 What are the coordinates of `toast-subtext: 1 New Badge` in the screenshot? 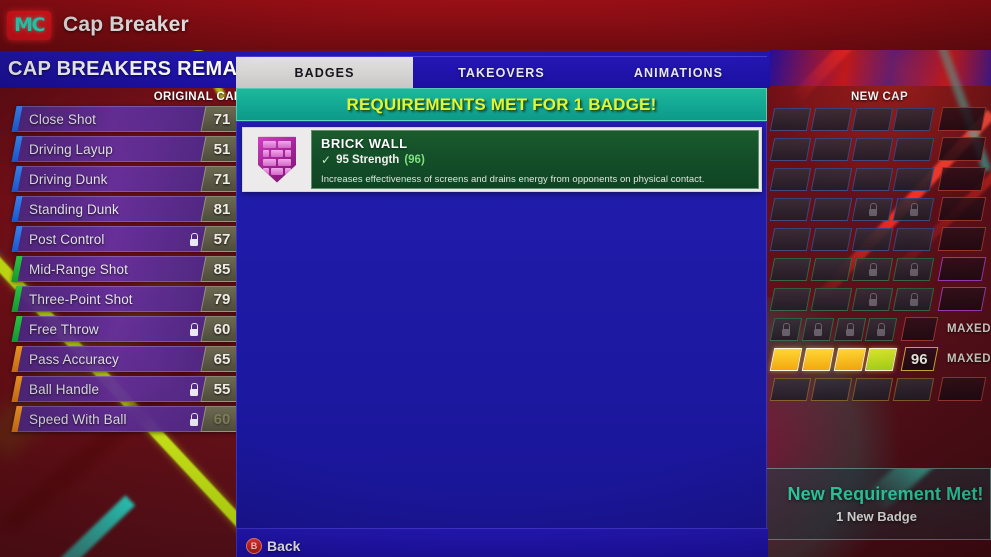 It's located at (876, 516).